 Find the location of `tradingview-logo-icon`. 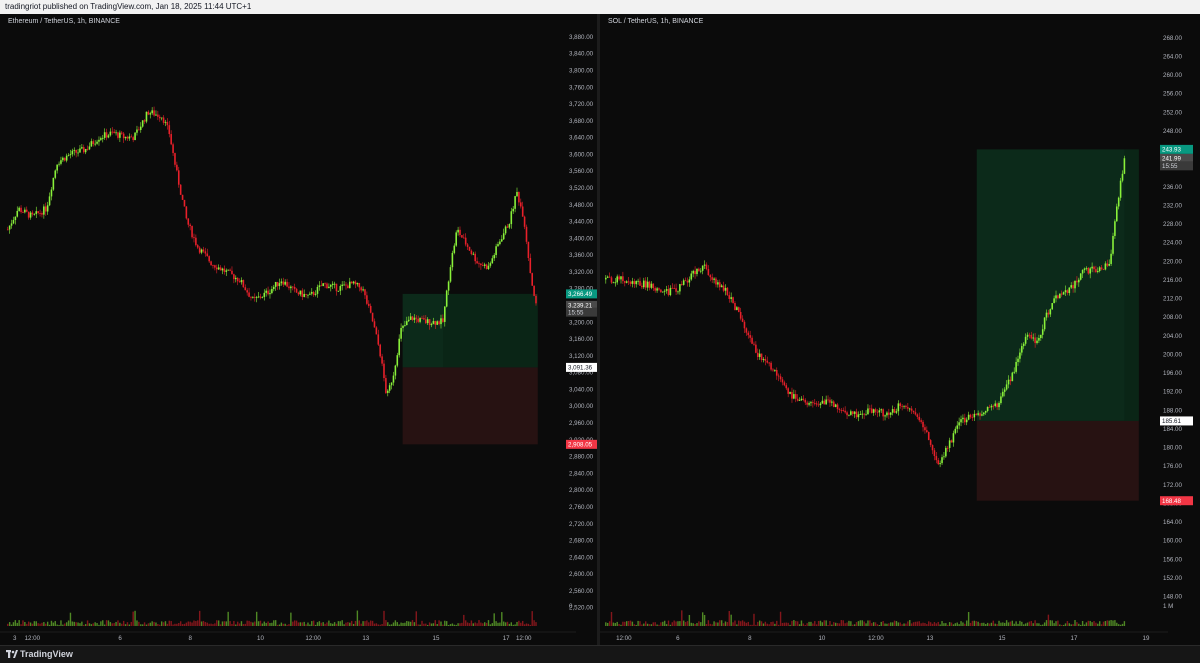

tradingview-logo-icon is located at coordinates (12, 654).